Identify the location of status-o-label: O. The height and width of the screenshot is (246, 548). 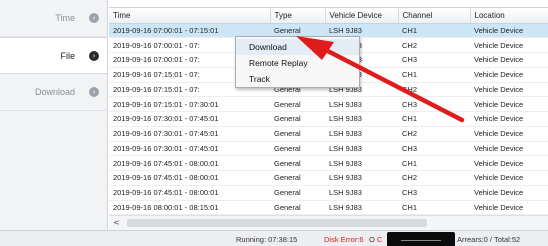
(372, 239).